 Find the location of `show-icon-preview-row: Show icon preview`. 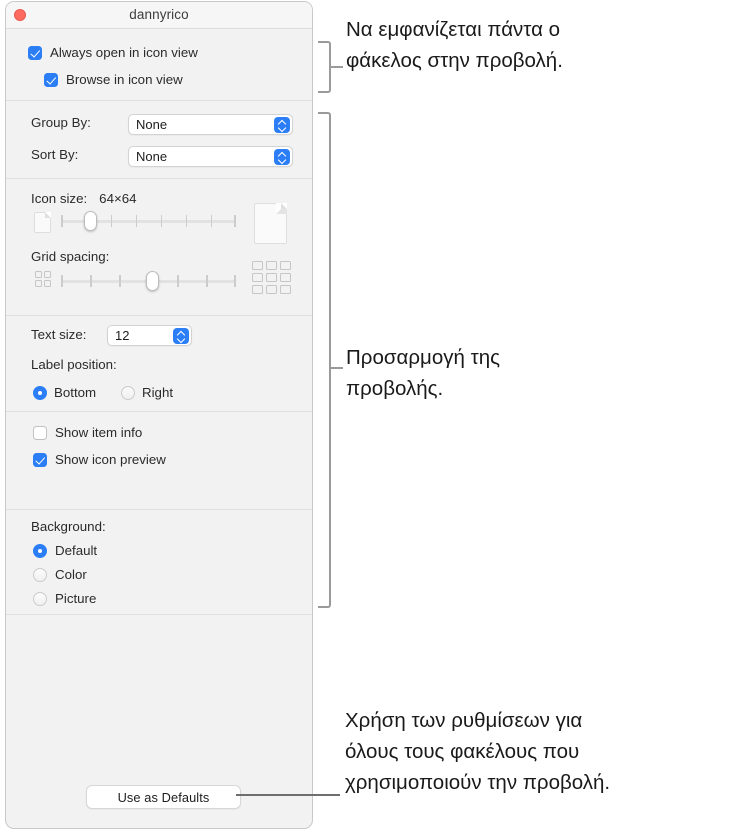

show-icon-preview-row: Show icon preview is located at coordinates (99, 459).